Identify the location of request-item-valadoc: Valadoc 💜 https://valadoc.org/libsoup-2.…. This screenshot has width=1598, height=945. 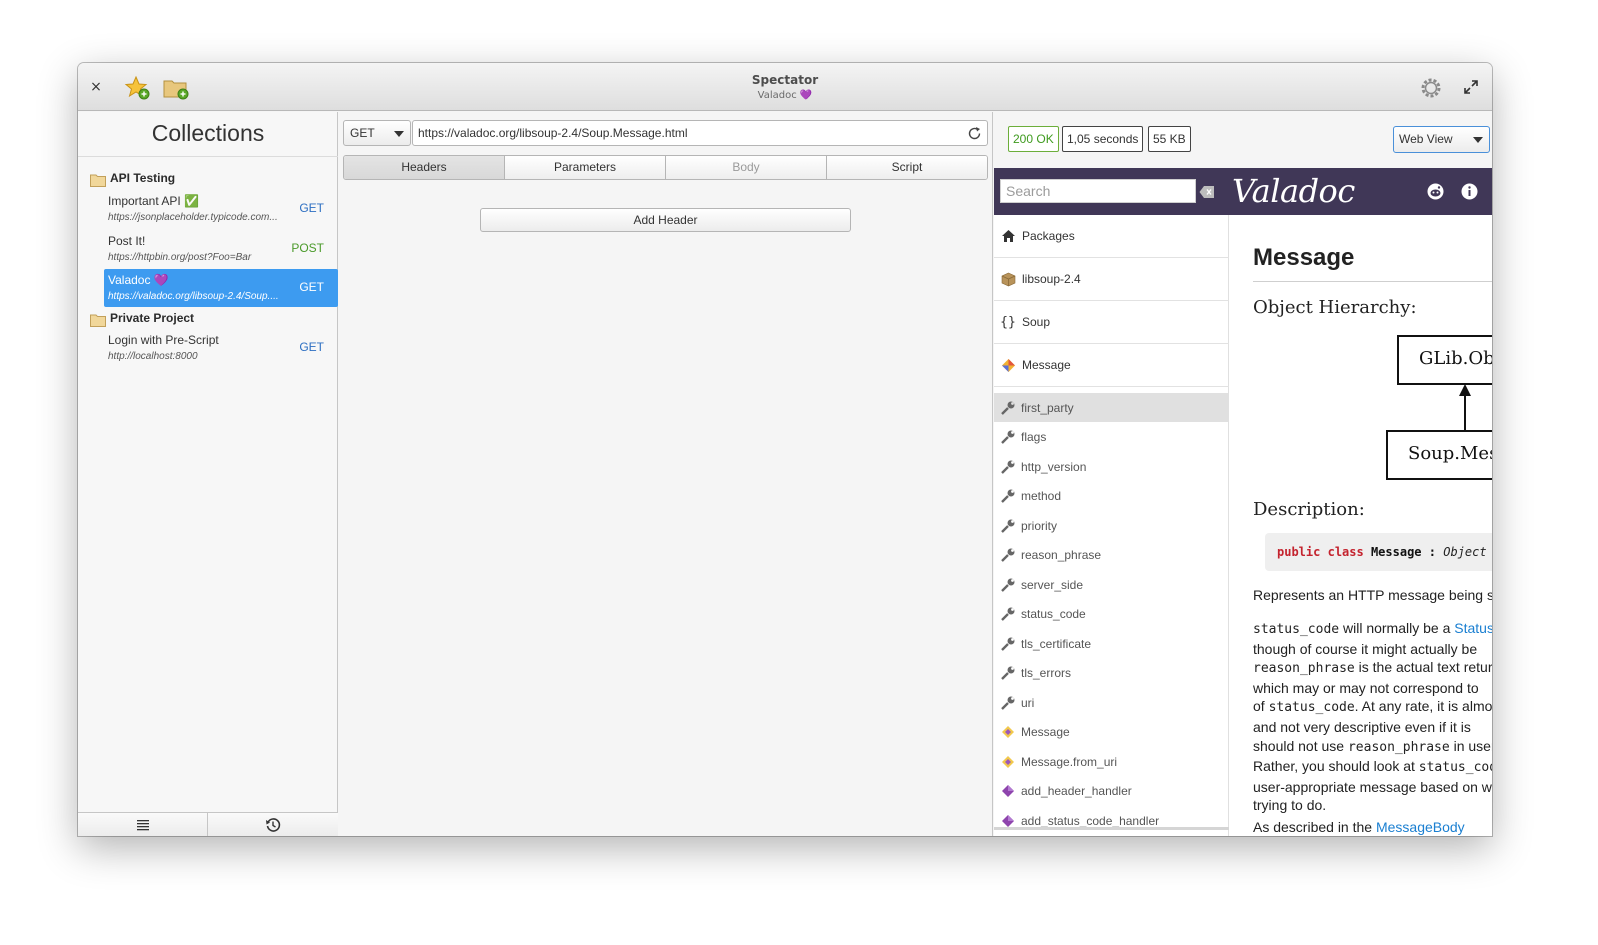
(221, 288).